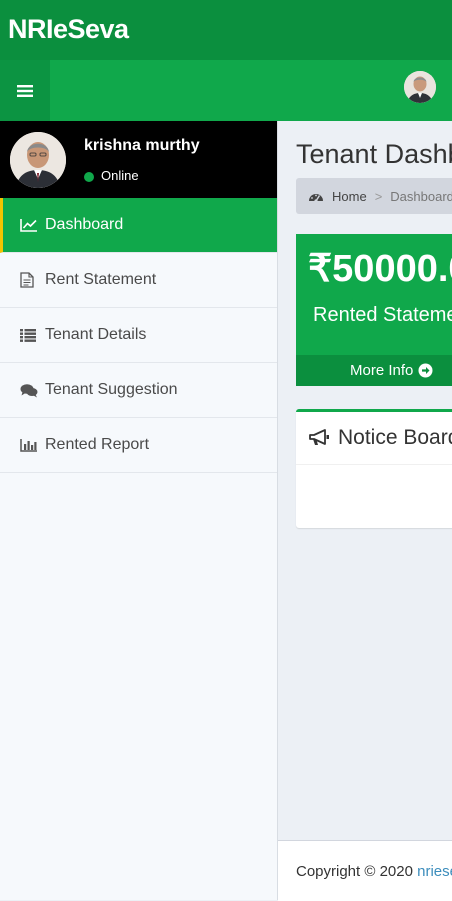 The image size is (452, 901). What do you see at coordinates (357, 871) in the screenshot?
I see `copyright-text: Copyright © 2020` at bounding box center [357, 871].